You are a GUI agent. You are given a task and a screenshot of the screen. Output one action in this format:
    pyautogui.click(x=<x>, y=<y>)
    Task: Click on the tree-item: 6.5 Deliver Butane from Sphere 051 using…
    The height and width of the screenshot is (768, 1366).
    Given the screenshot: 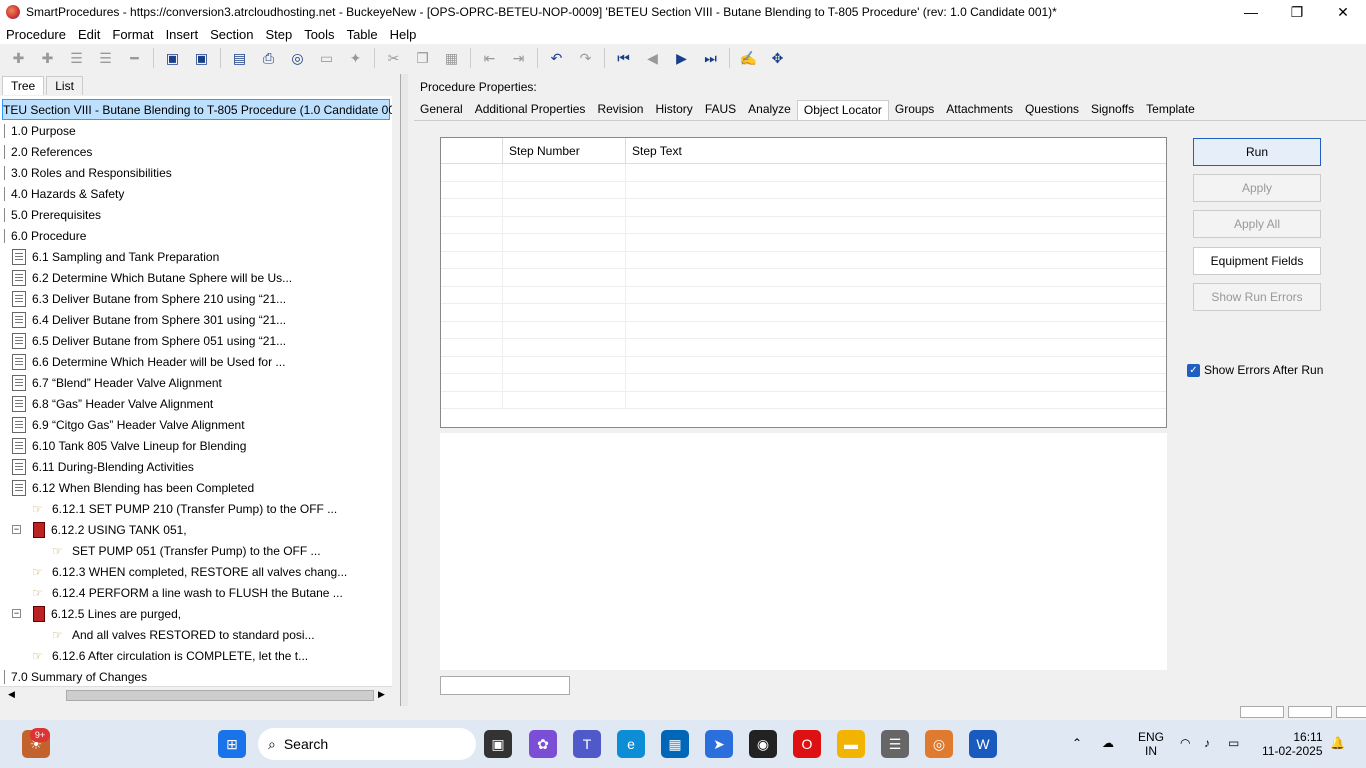 What is the action you would take?
    pyautogui.click(x=149, y=340)
    